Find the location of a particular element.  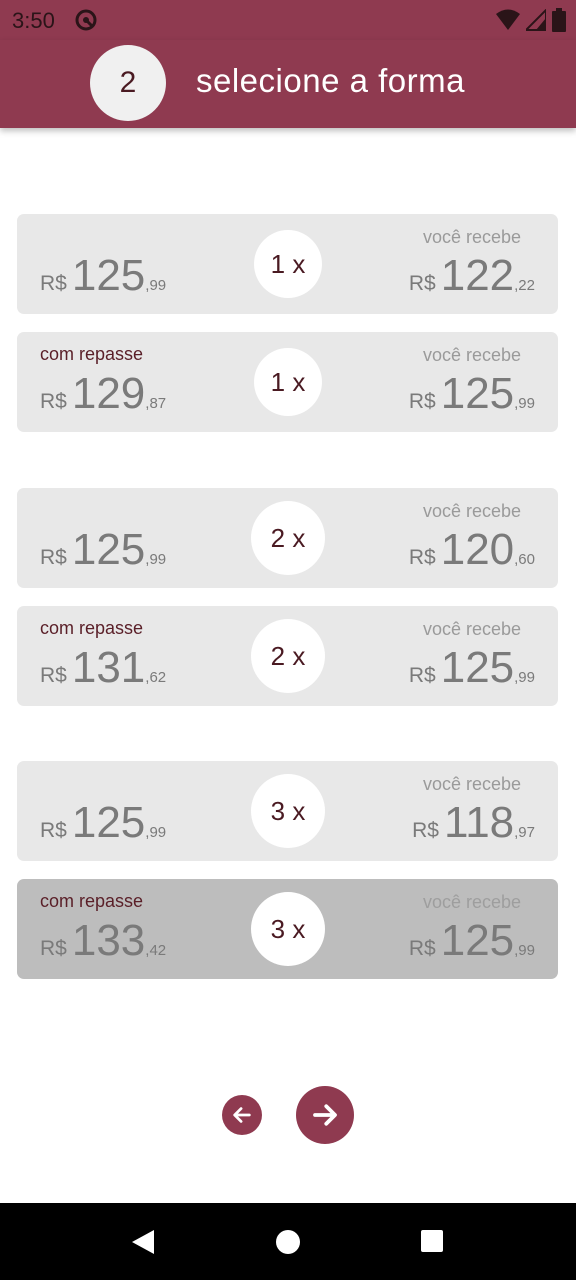

arrow-right-icon is located at coordinates (325, 1115).